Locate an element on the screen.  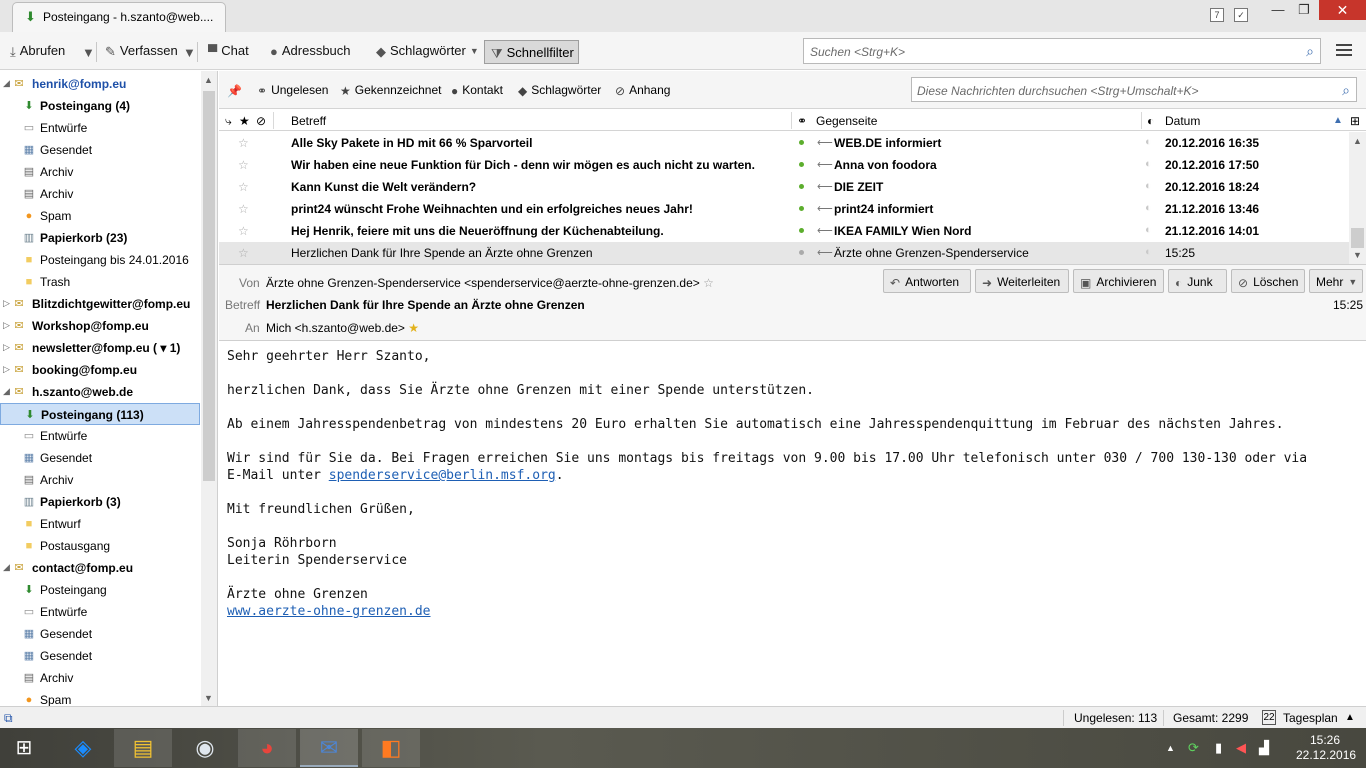
verfassen-button: ✎ Verfassen is located at coordinates (141, 52).